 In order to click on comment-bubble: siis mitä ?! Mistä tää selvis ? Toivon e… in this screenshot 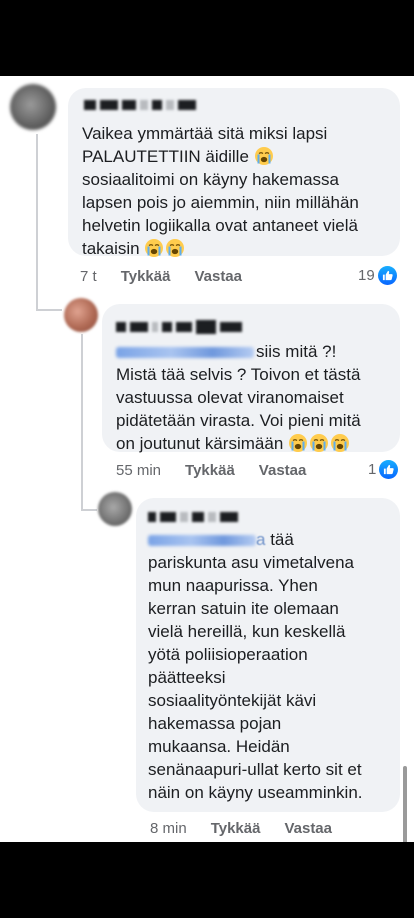, I will do `click(251, 379)`.